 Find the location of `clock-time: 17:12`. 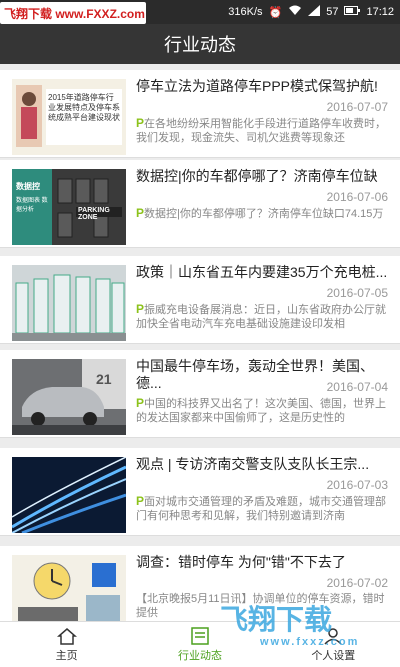

clock-time: 17:12 is located at coordinates (380, 12).